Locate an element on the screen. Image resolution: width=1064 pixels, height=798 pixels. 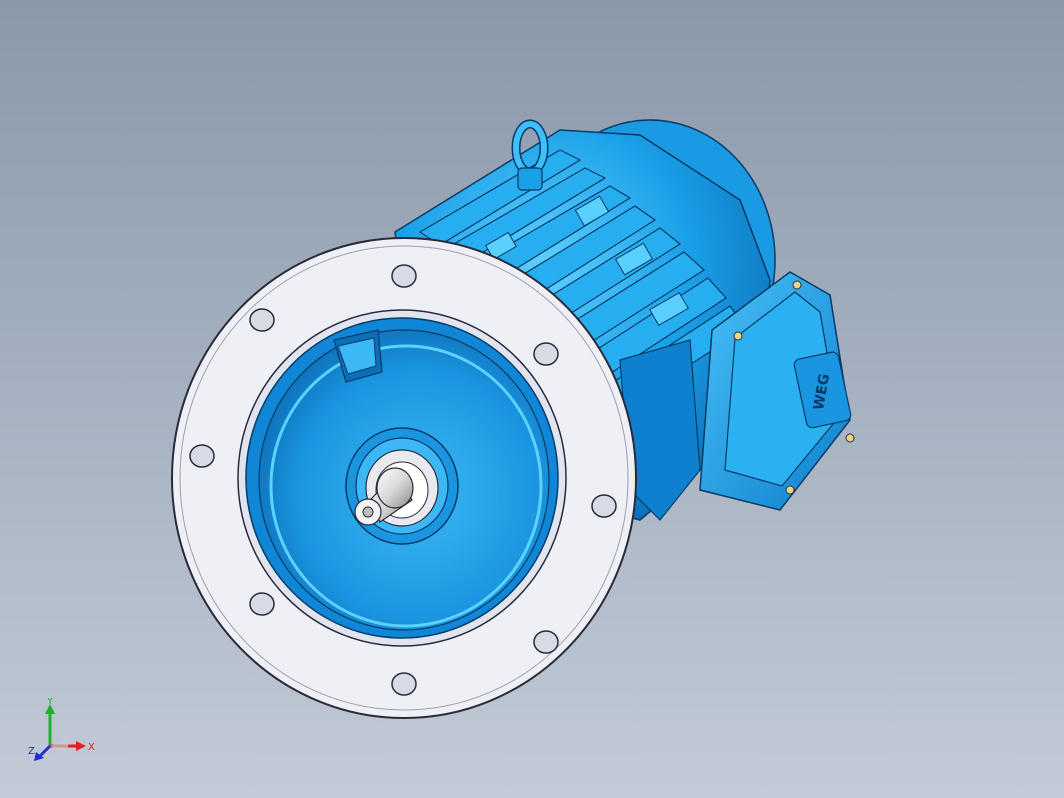
y-axis-label: Y is located at coordinates (50, 702).